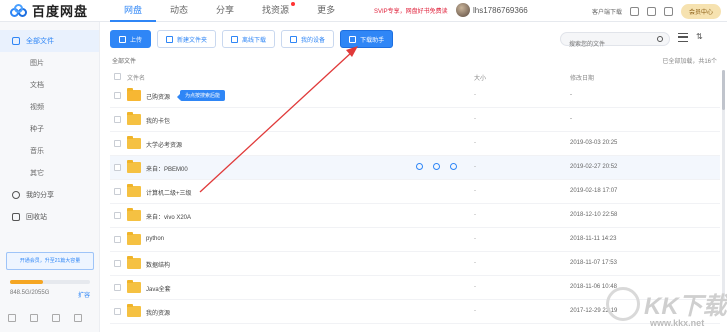  I want to click on nav-item-share: 分享, so click(225, 11).